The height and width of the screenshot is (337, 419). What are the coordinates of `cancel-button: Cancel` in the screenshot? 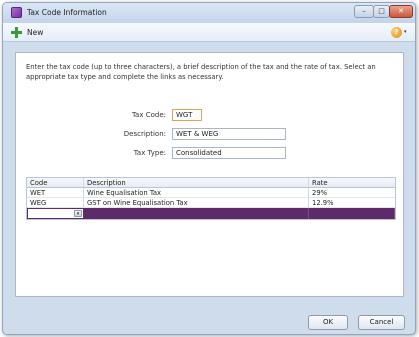 It's located at (381, 322).